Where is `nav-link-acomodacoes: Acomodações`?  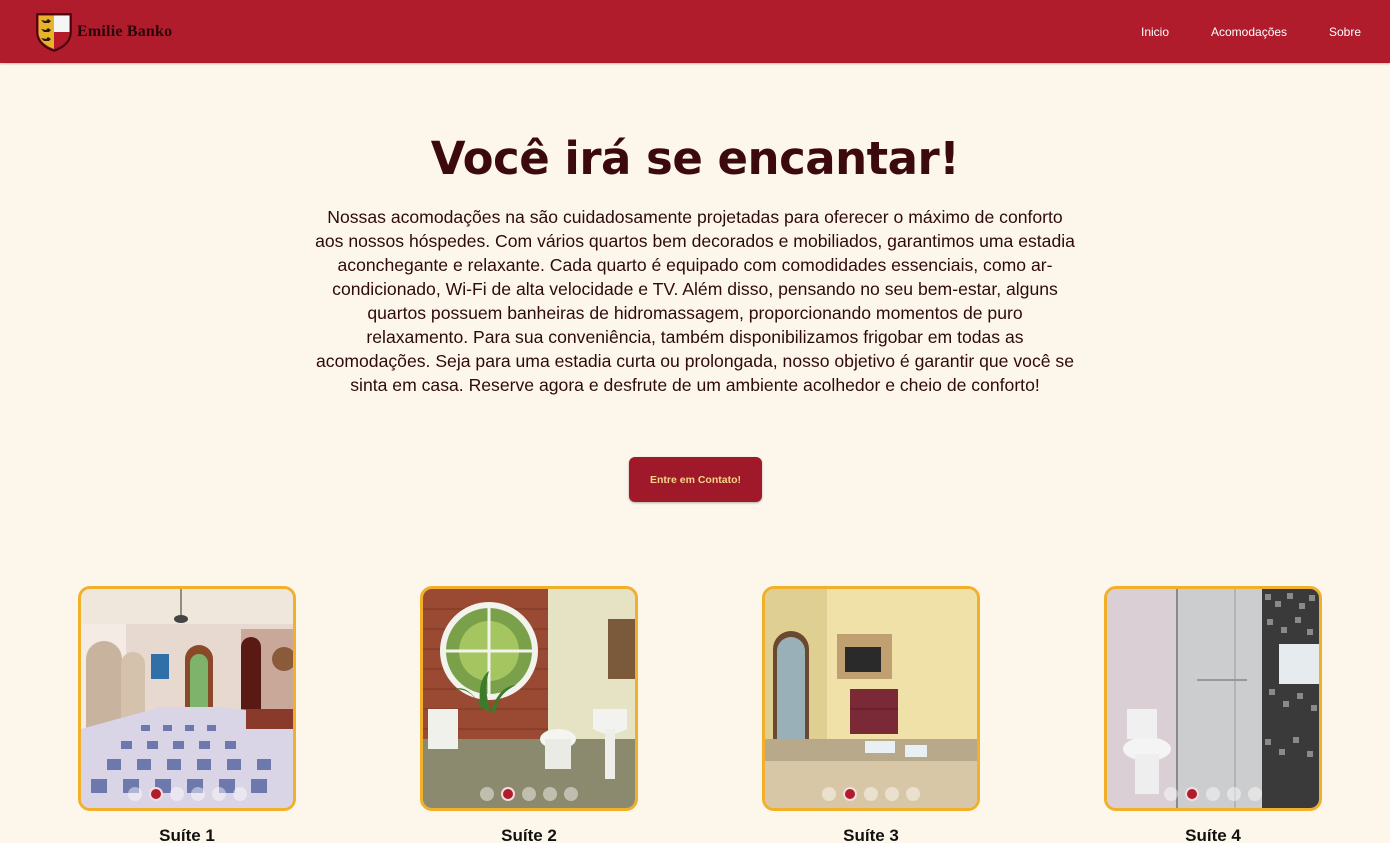
nav-link-acomodacoes: Acomodações is located at coordinates (1249, 32).